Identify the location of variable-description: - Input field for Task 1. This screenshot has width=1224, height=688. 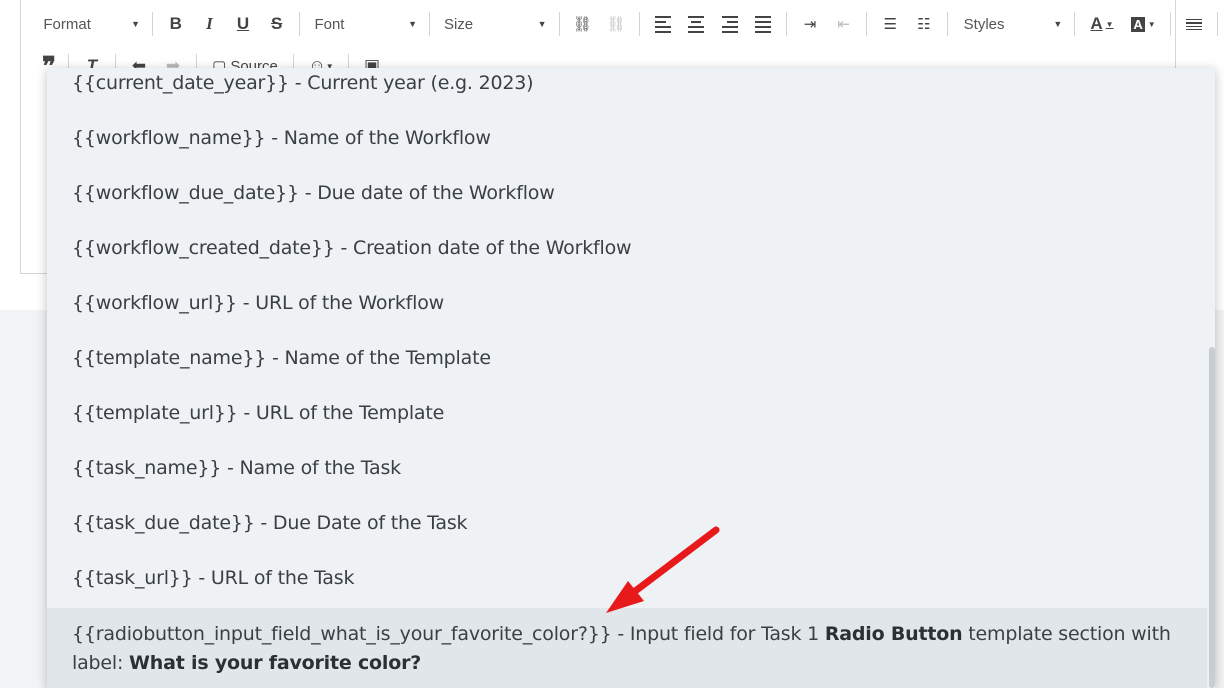
(718, 634).